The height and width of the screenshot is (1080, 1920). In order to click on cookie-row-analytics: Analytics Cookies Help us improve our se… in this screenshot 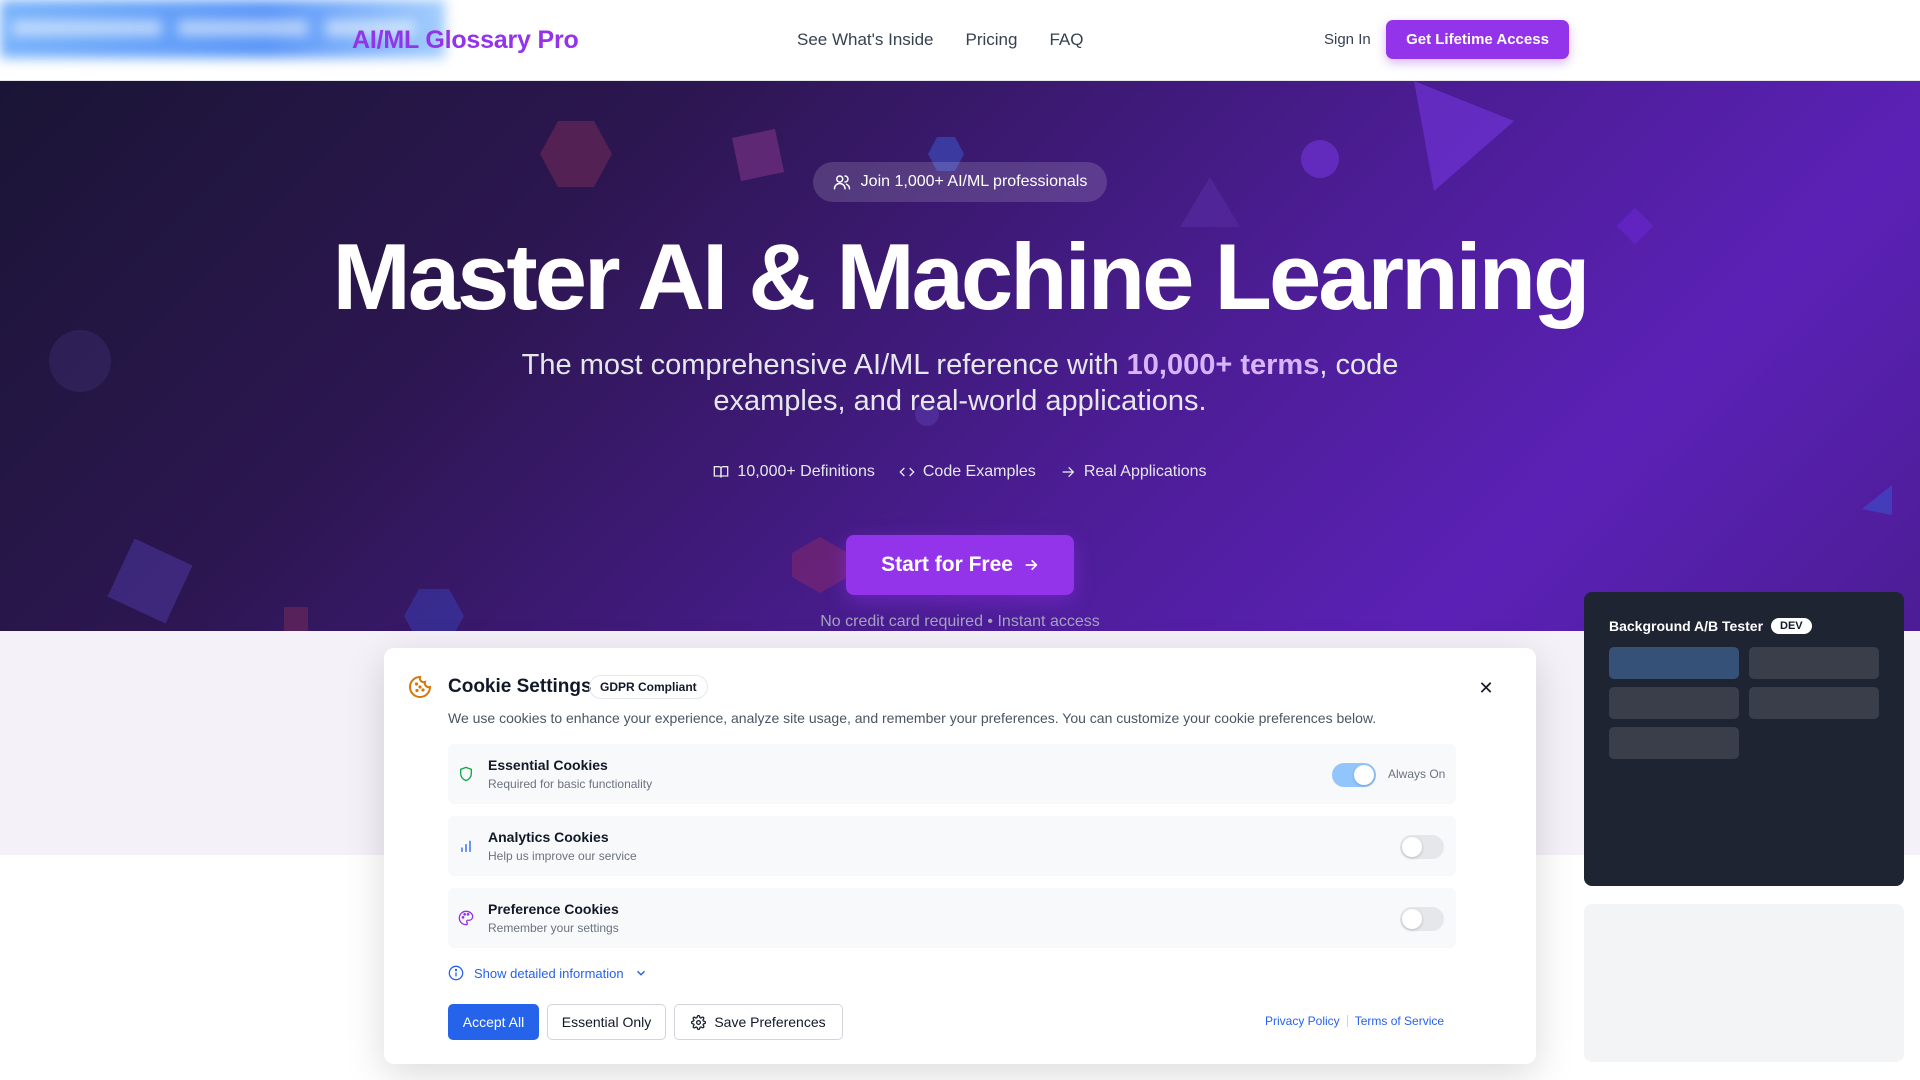, I will do `click(952, 846)`.